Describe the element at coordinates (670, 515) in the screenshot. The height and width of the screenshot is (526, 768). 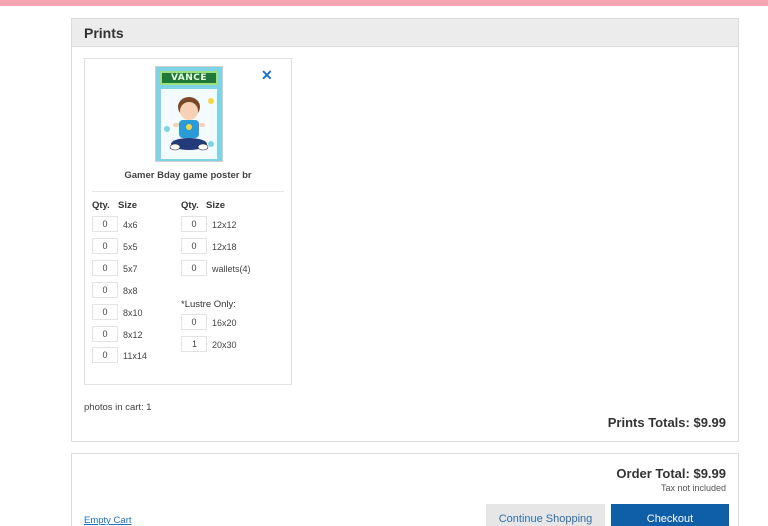
I see `checkout-button: Checkout` at that location.